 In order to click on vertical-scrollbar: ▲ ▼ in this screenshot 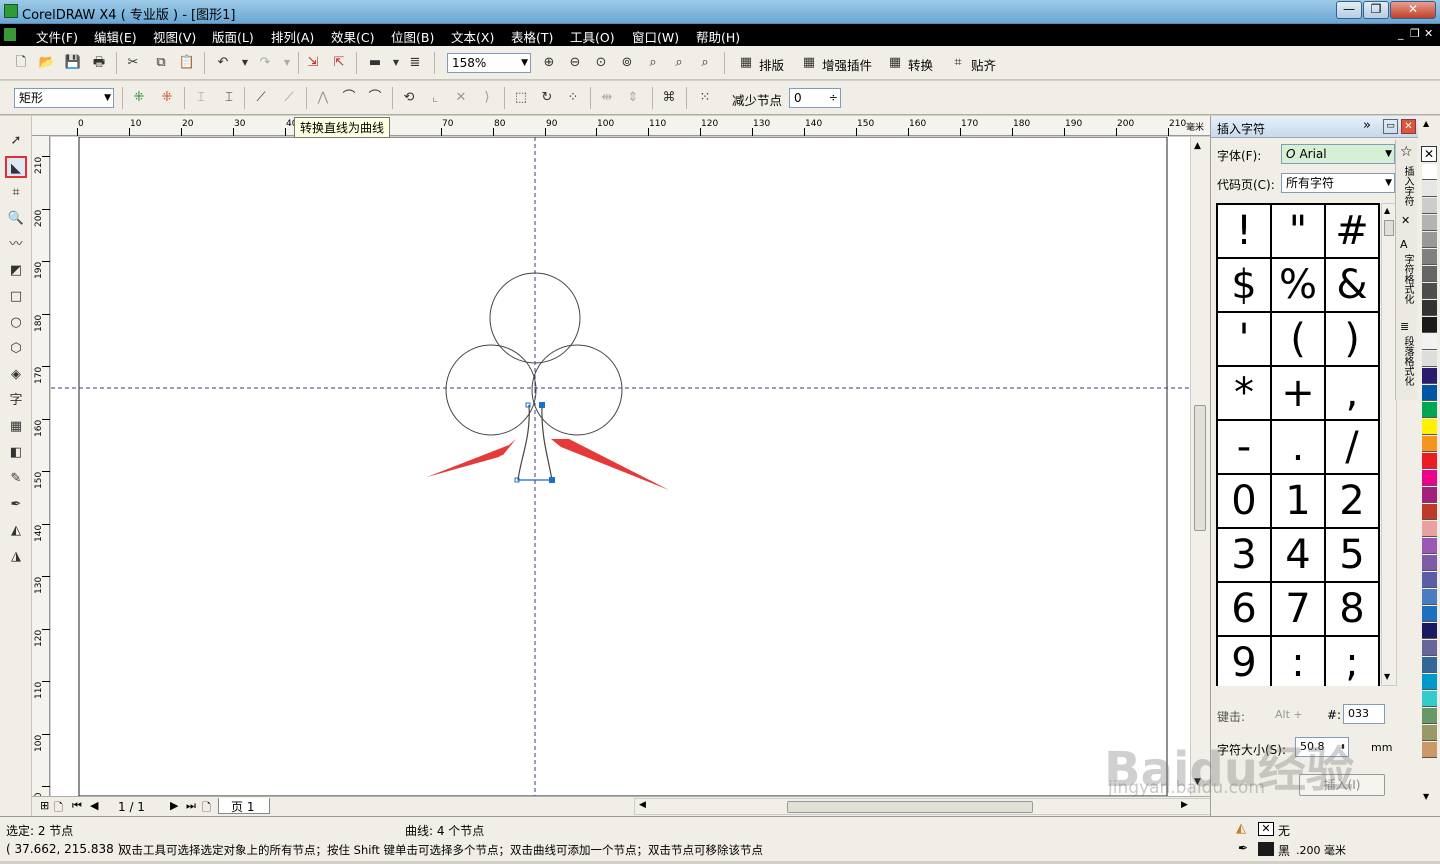, I will do `click(1200, 466)`.